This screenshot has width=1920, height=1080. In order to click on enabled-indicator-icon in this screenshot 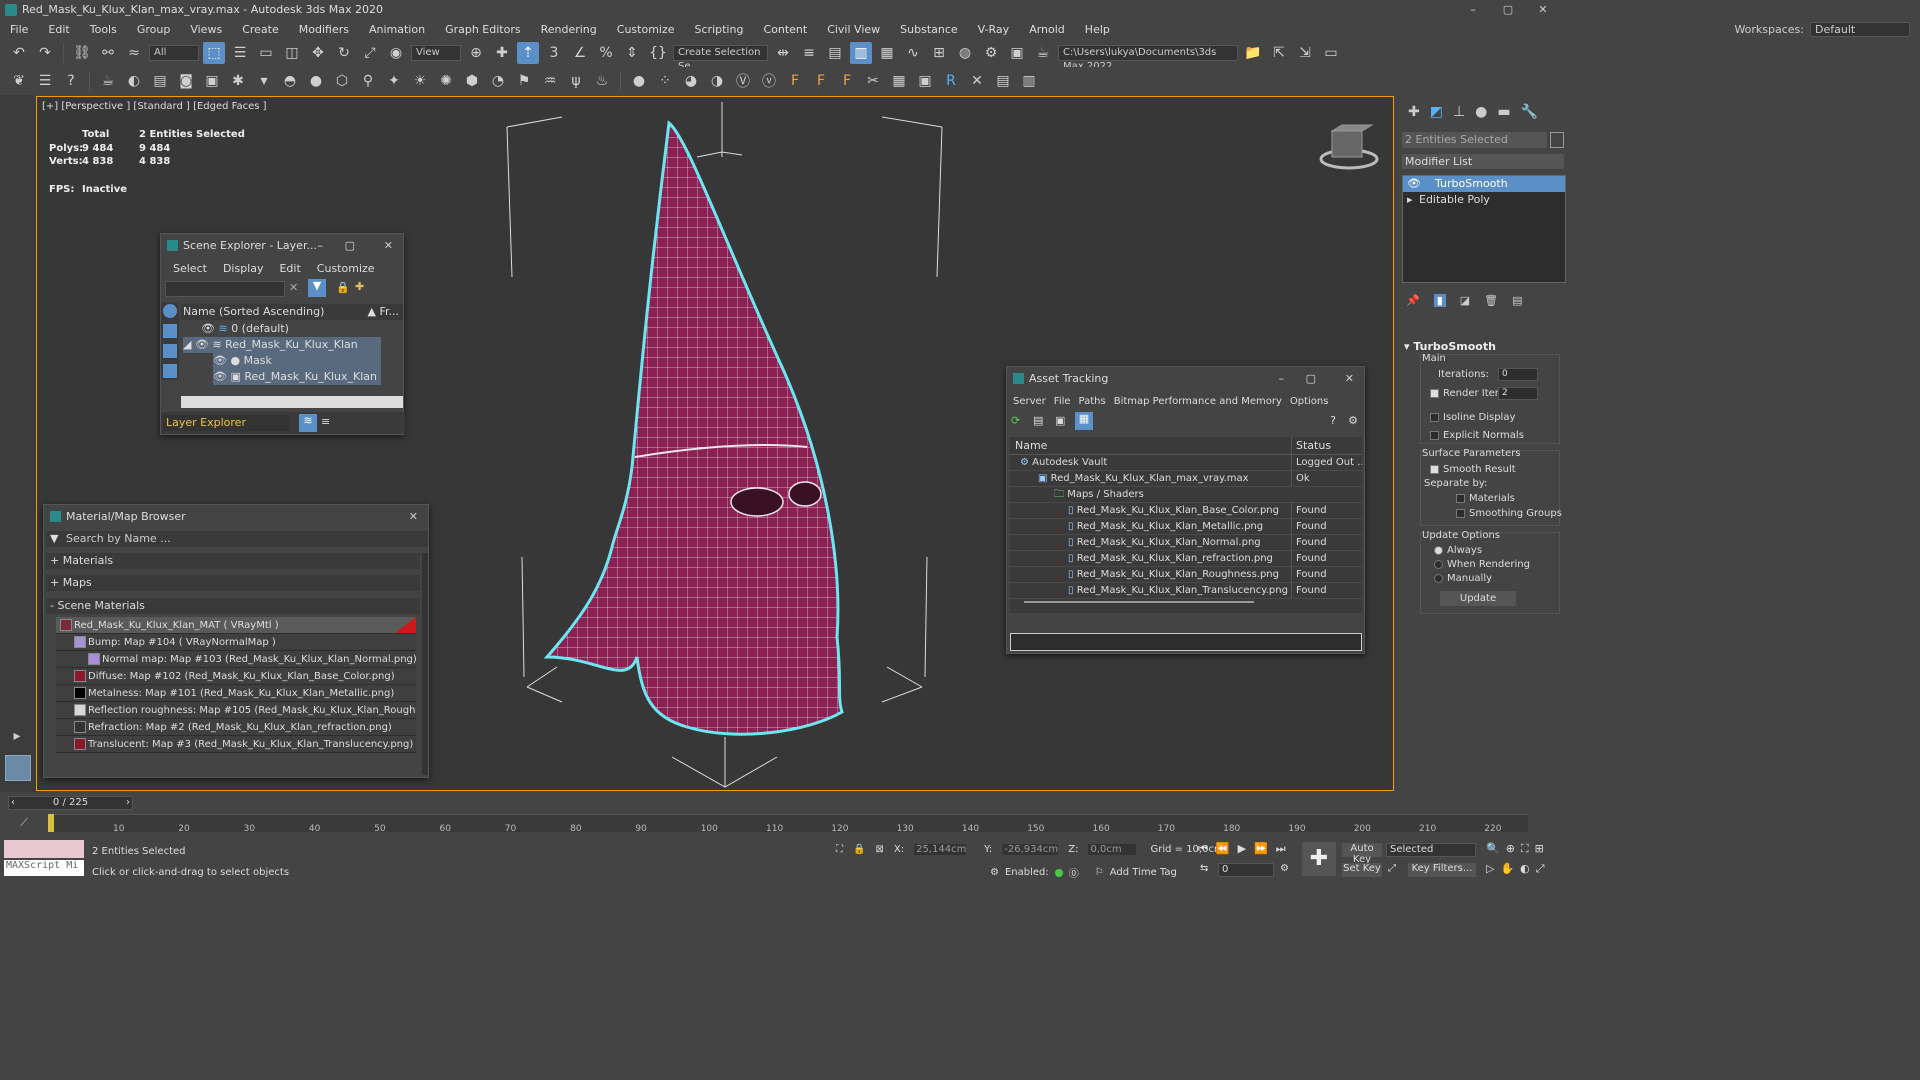, I will do `click(1058, 872)`.